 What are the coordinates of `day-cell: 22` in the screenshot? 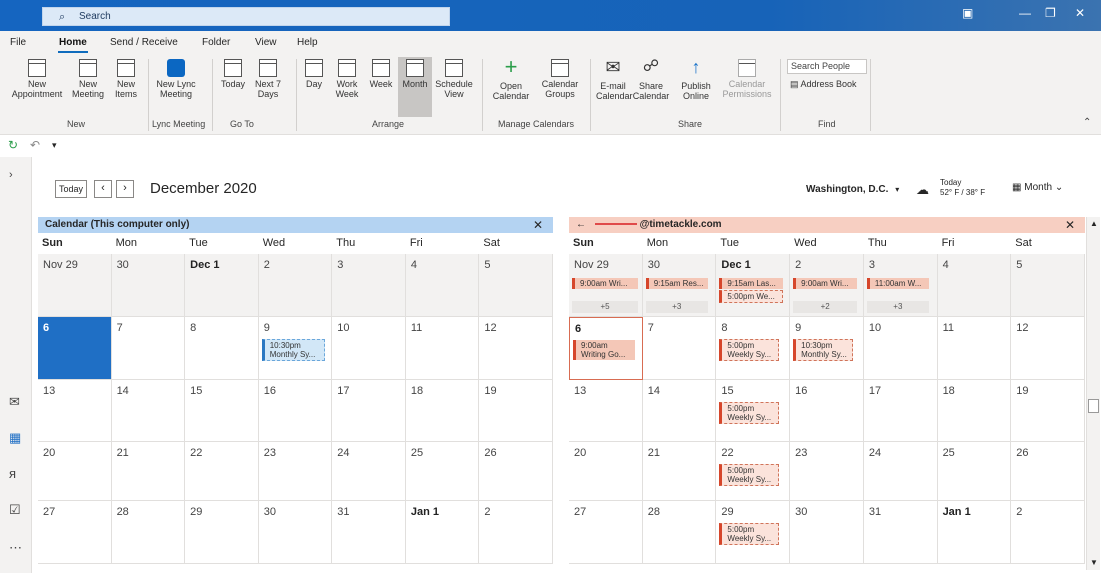 It's located at (222, 471).